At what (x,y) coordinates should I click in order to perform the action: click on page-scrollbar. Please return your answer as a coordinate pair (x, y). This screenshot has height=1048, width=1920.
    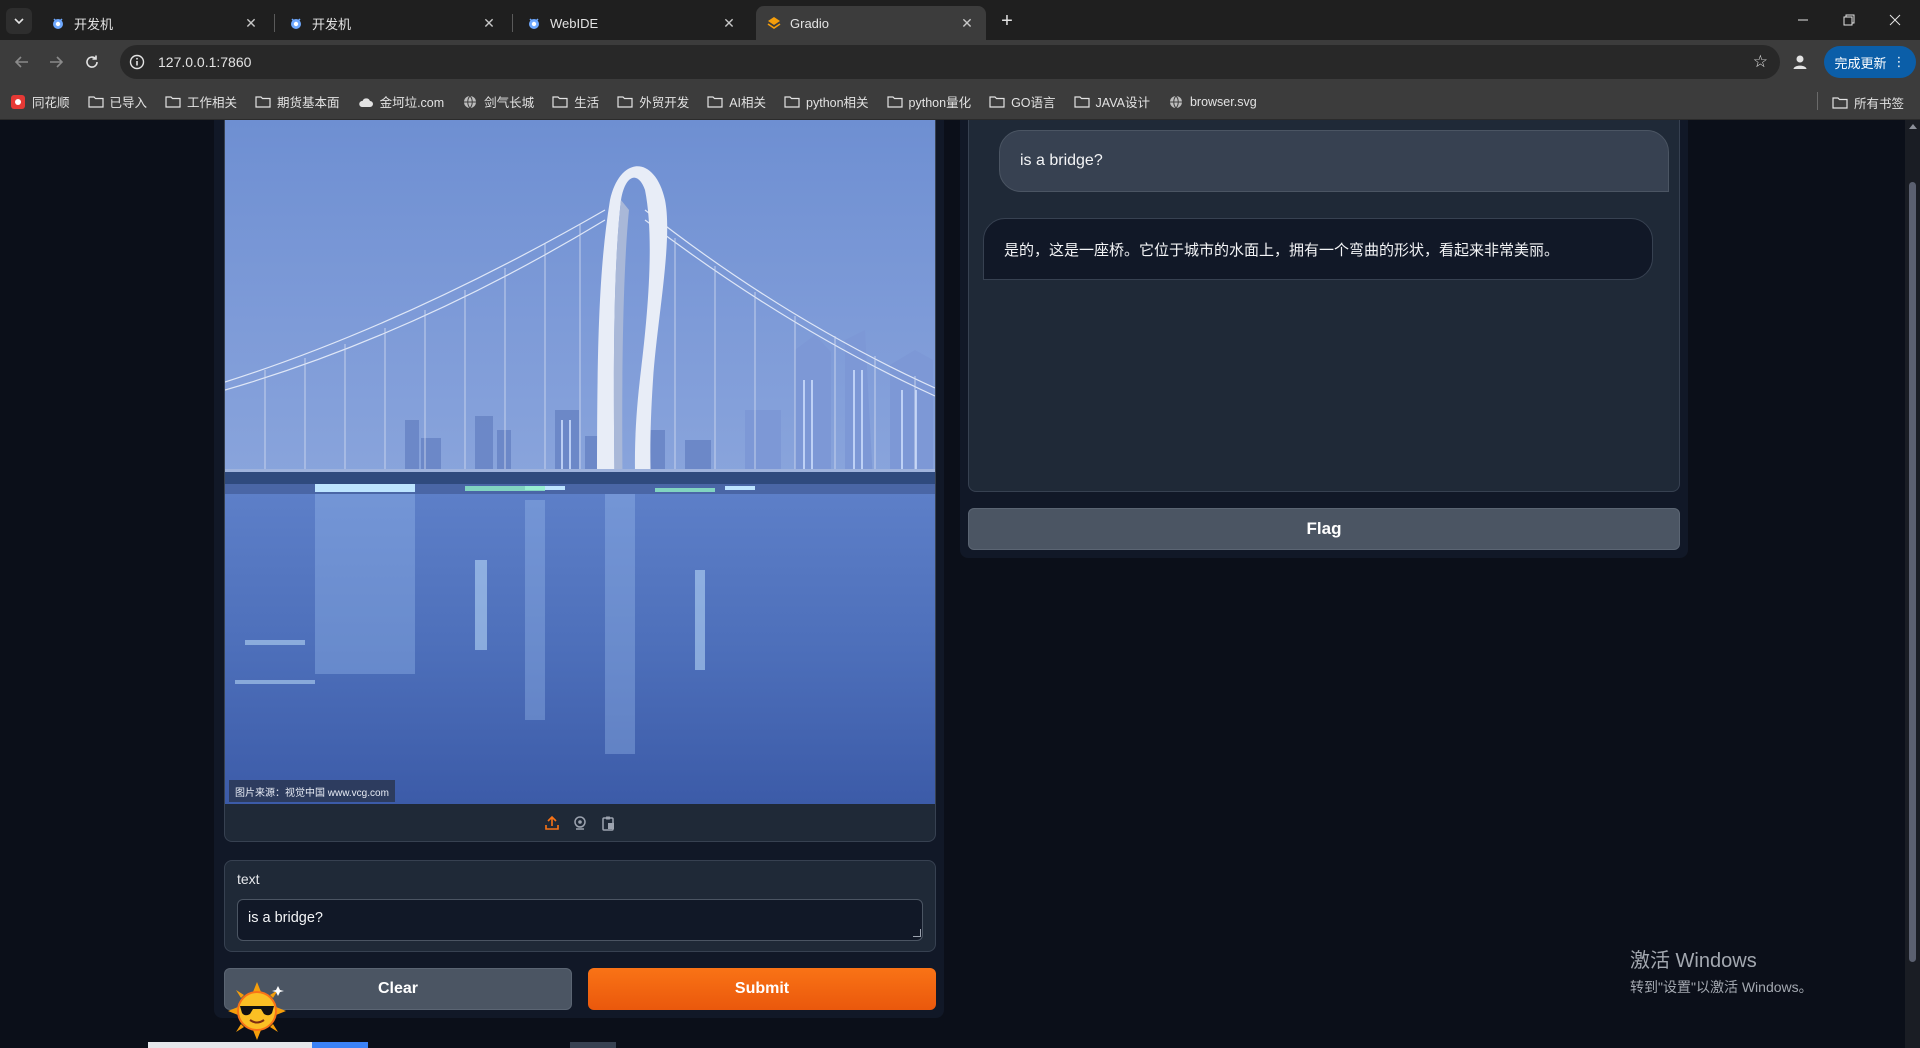
    Looking at the image, I should click on (1912, 584).